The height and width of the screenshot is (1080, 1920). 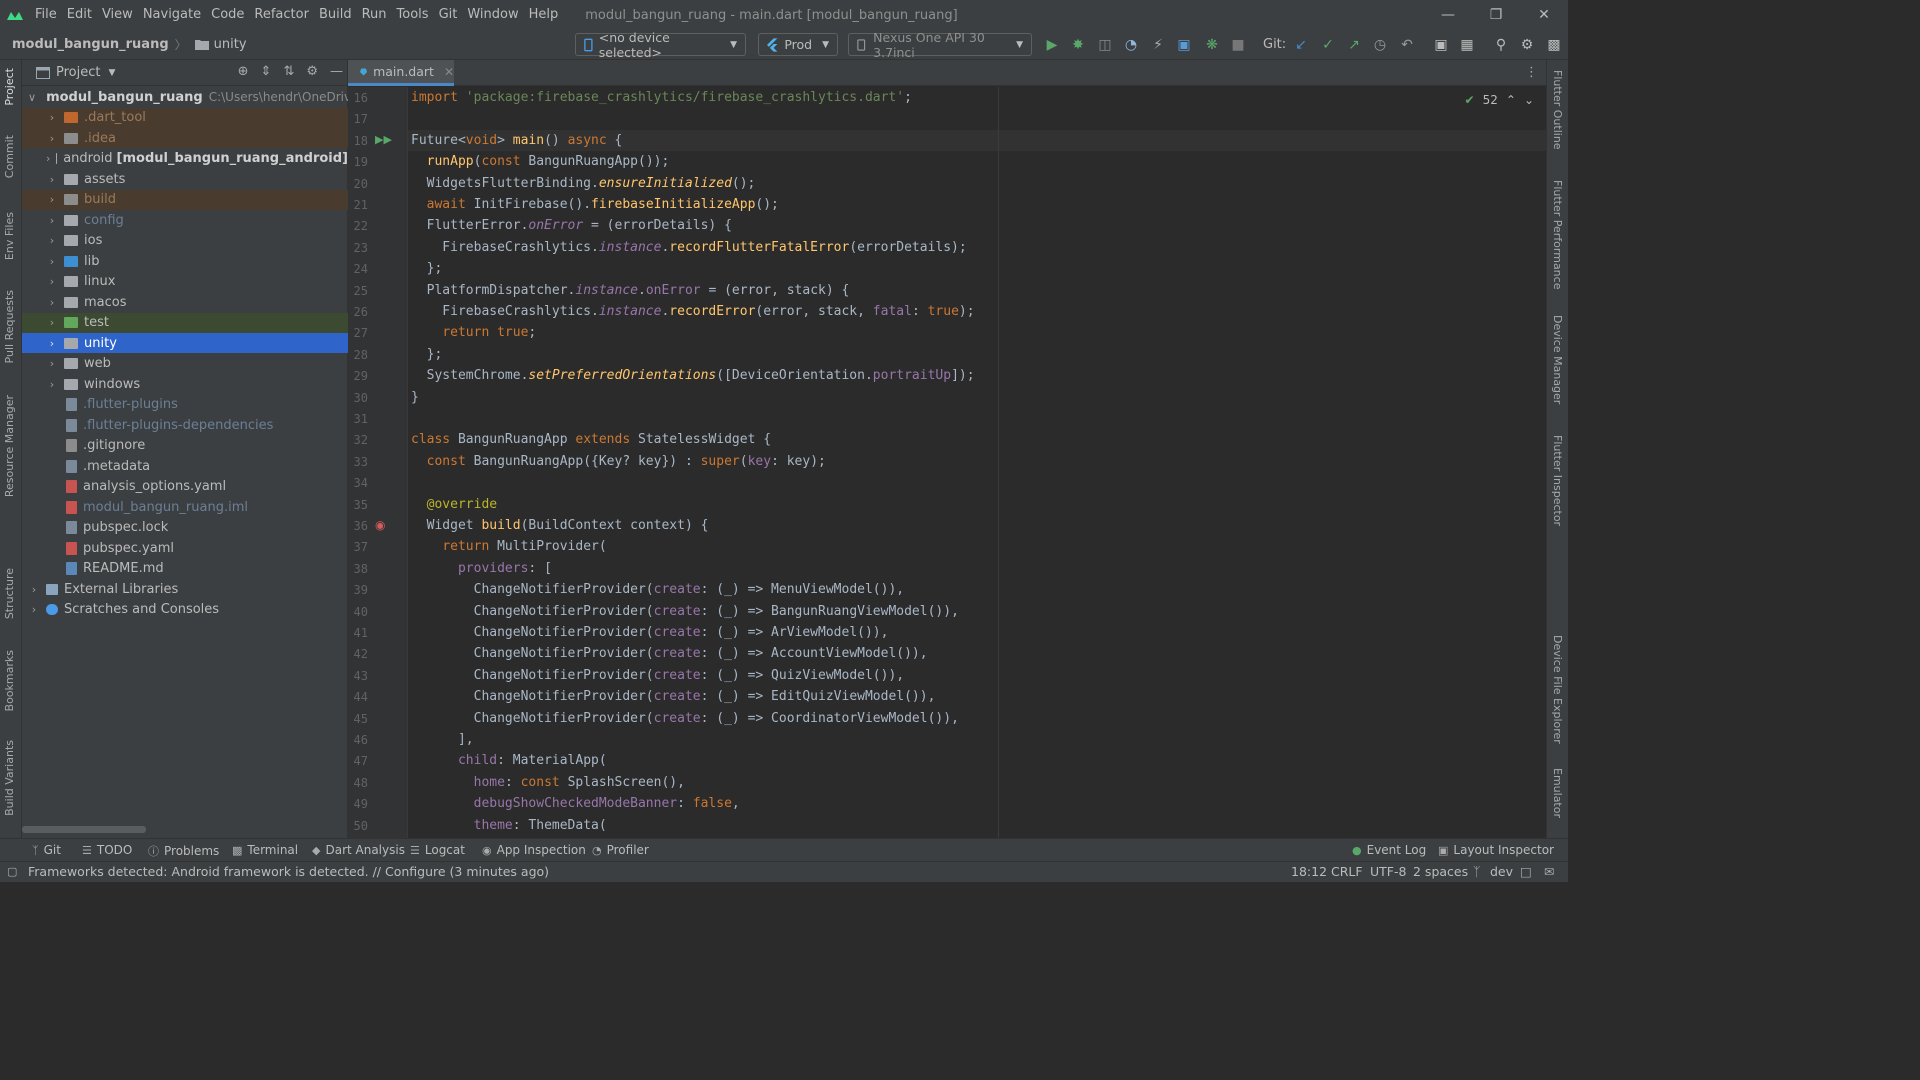 I want to click on hide-panel-icon: —, so click(x=336, y=71).